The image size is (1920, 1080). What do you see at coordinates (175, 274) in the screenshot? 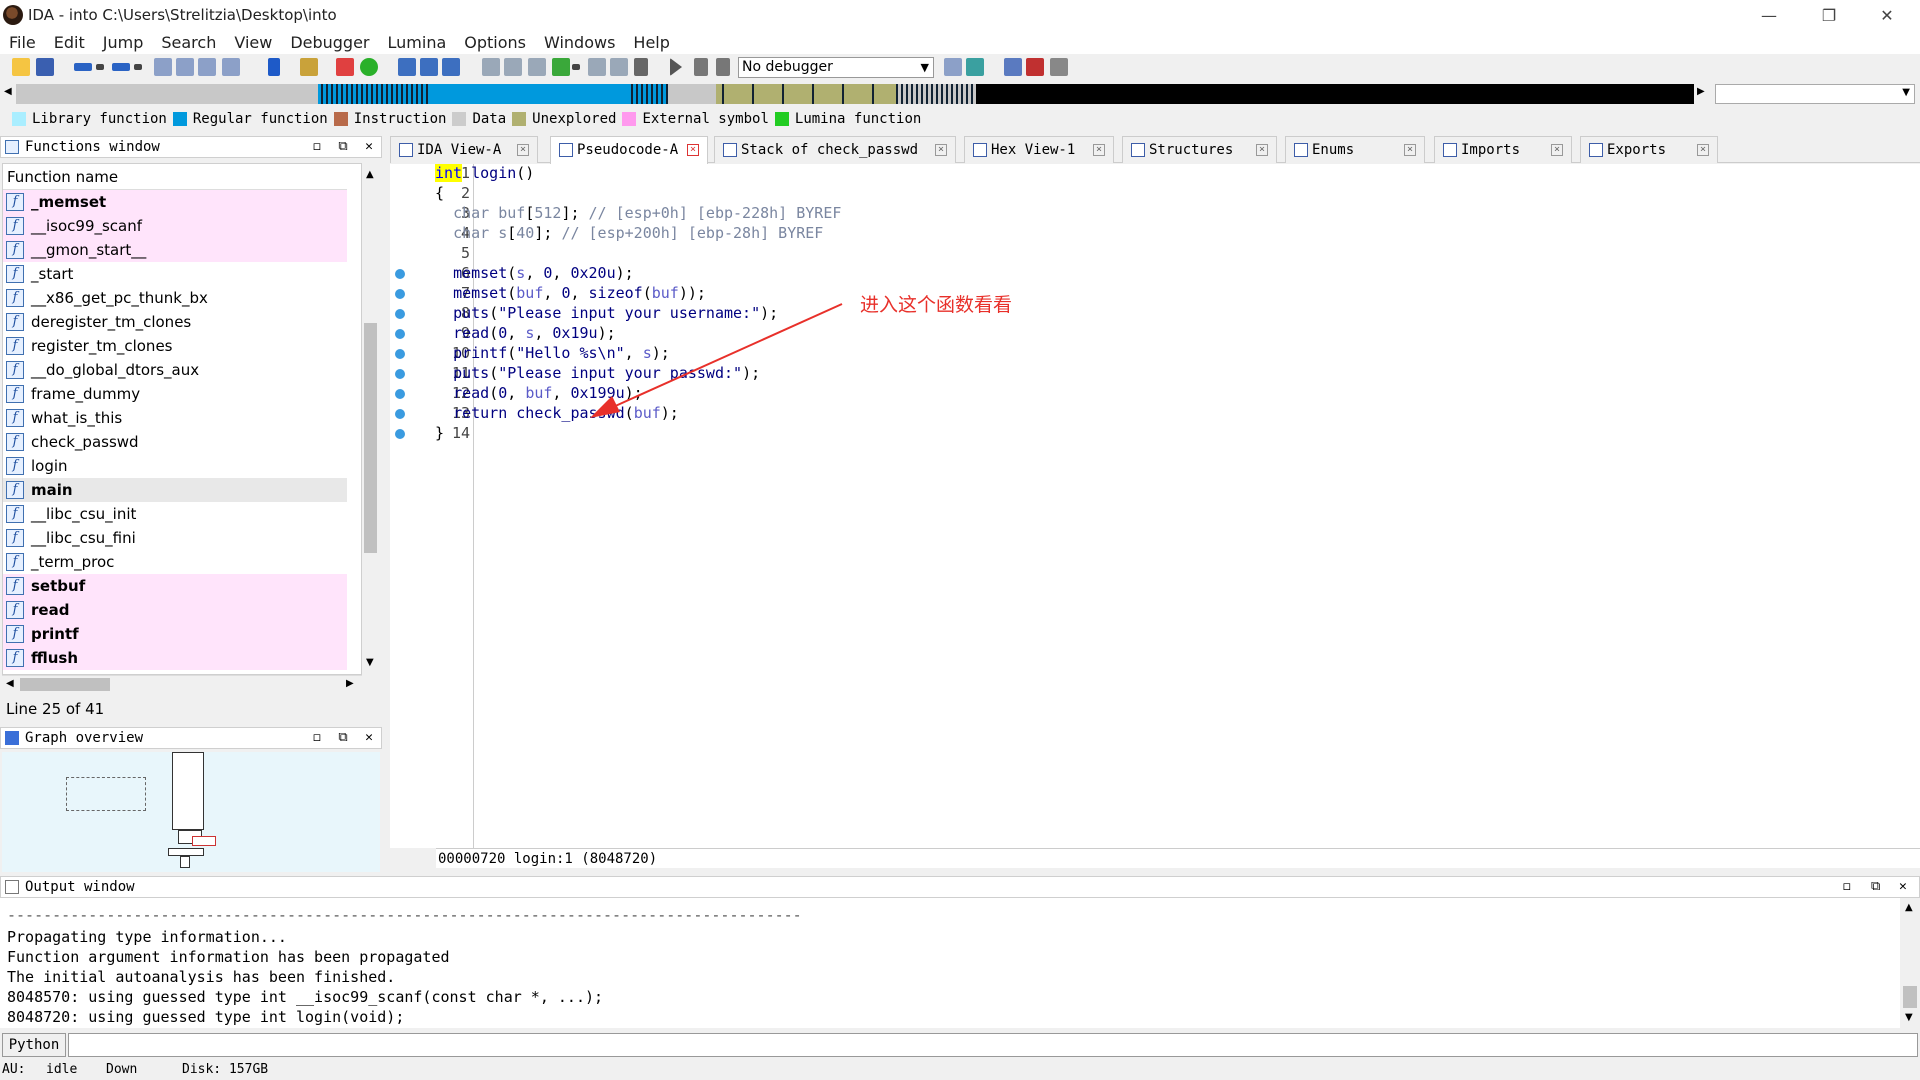
I see `function-row: f _start` at bounding box center [175, 274].